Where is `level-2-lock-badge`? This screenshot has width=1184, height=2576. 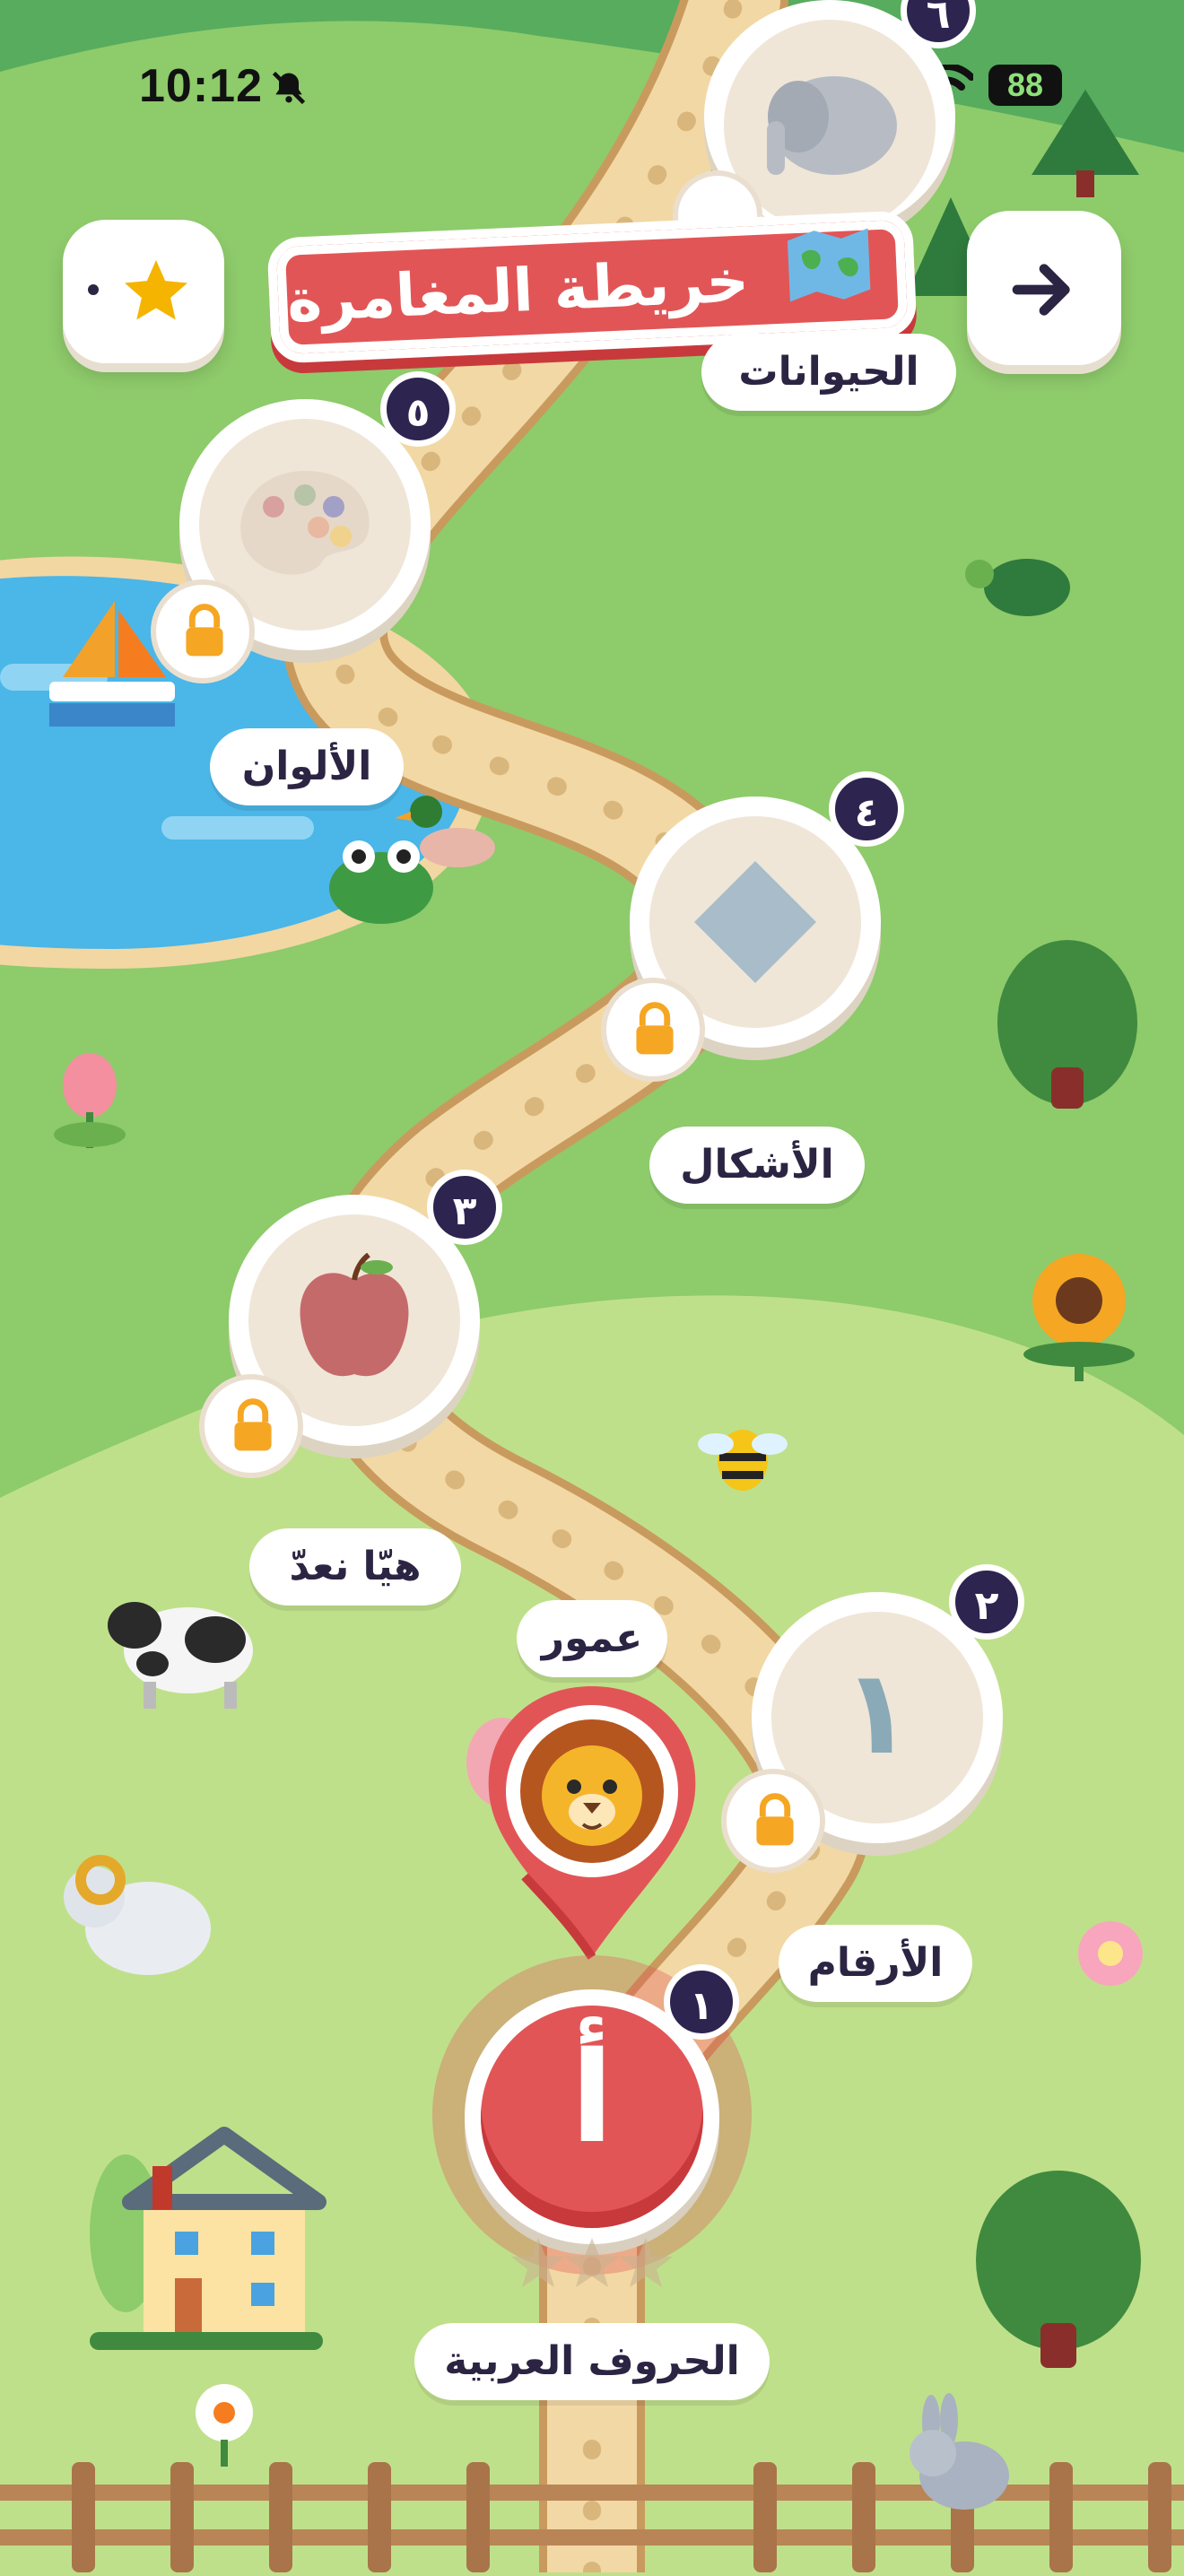
level-2-lock-badge is located at coordinates (773, 1821).